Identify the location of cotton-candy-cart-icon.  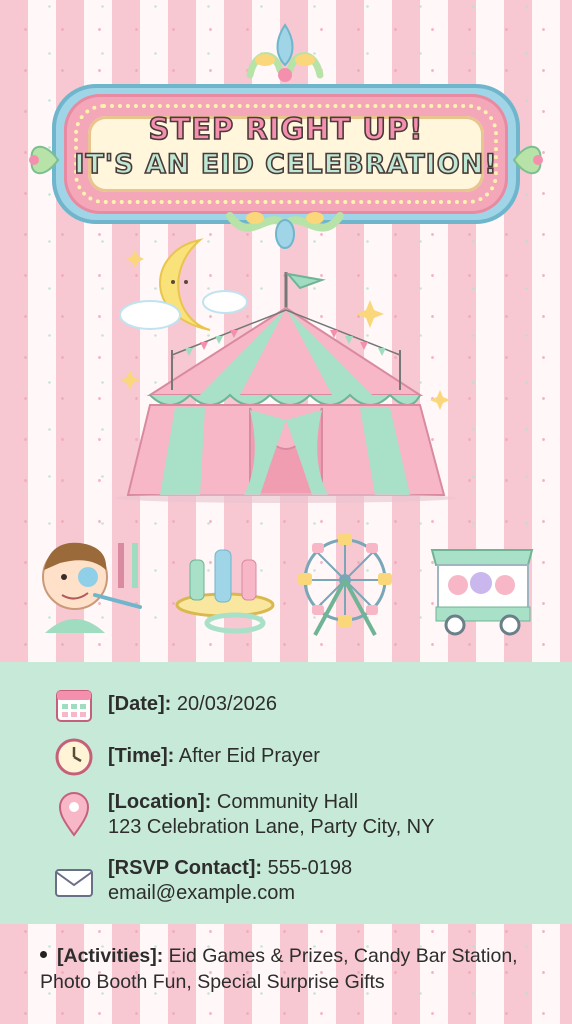
(482, 592).